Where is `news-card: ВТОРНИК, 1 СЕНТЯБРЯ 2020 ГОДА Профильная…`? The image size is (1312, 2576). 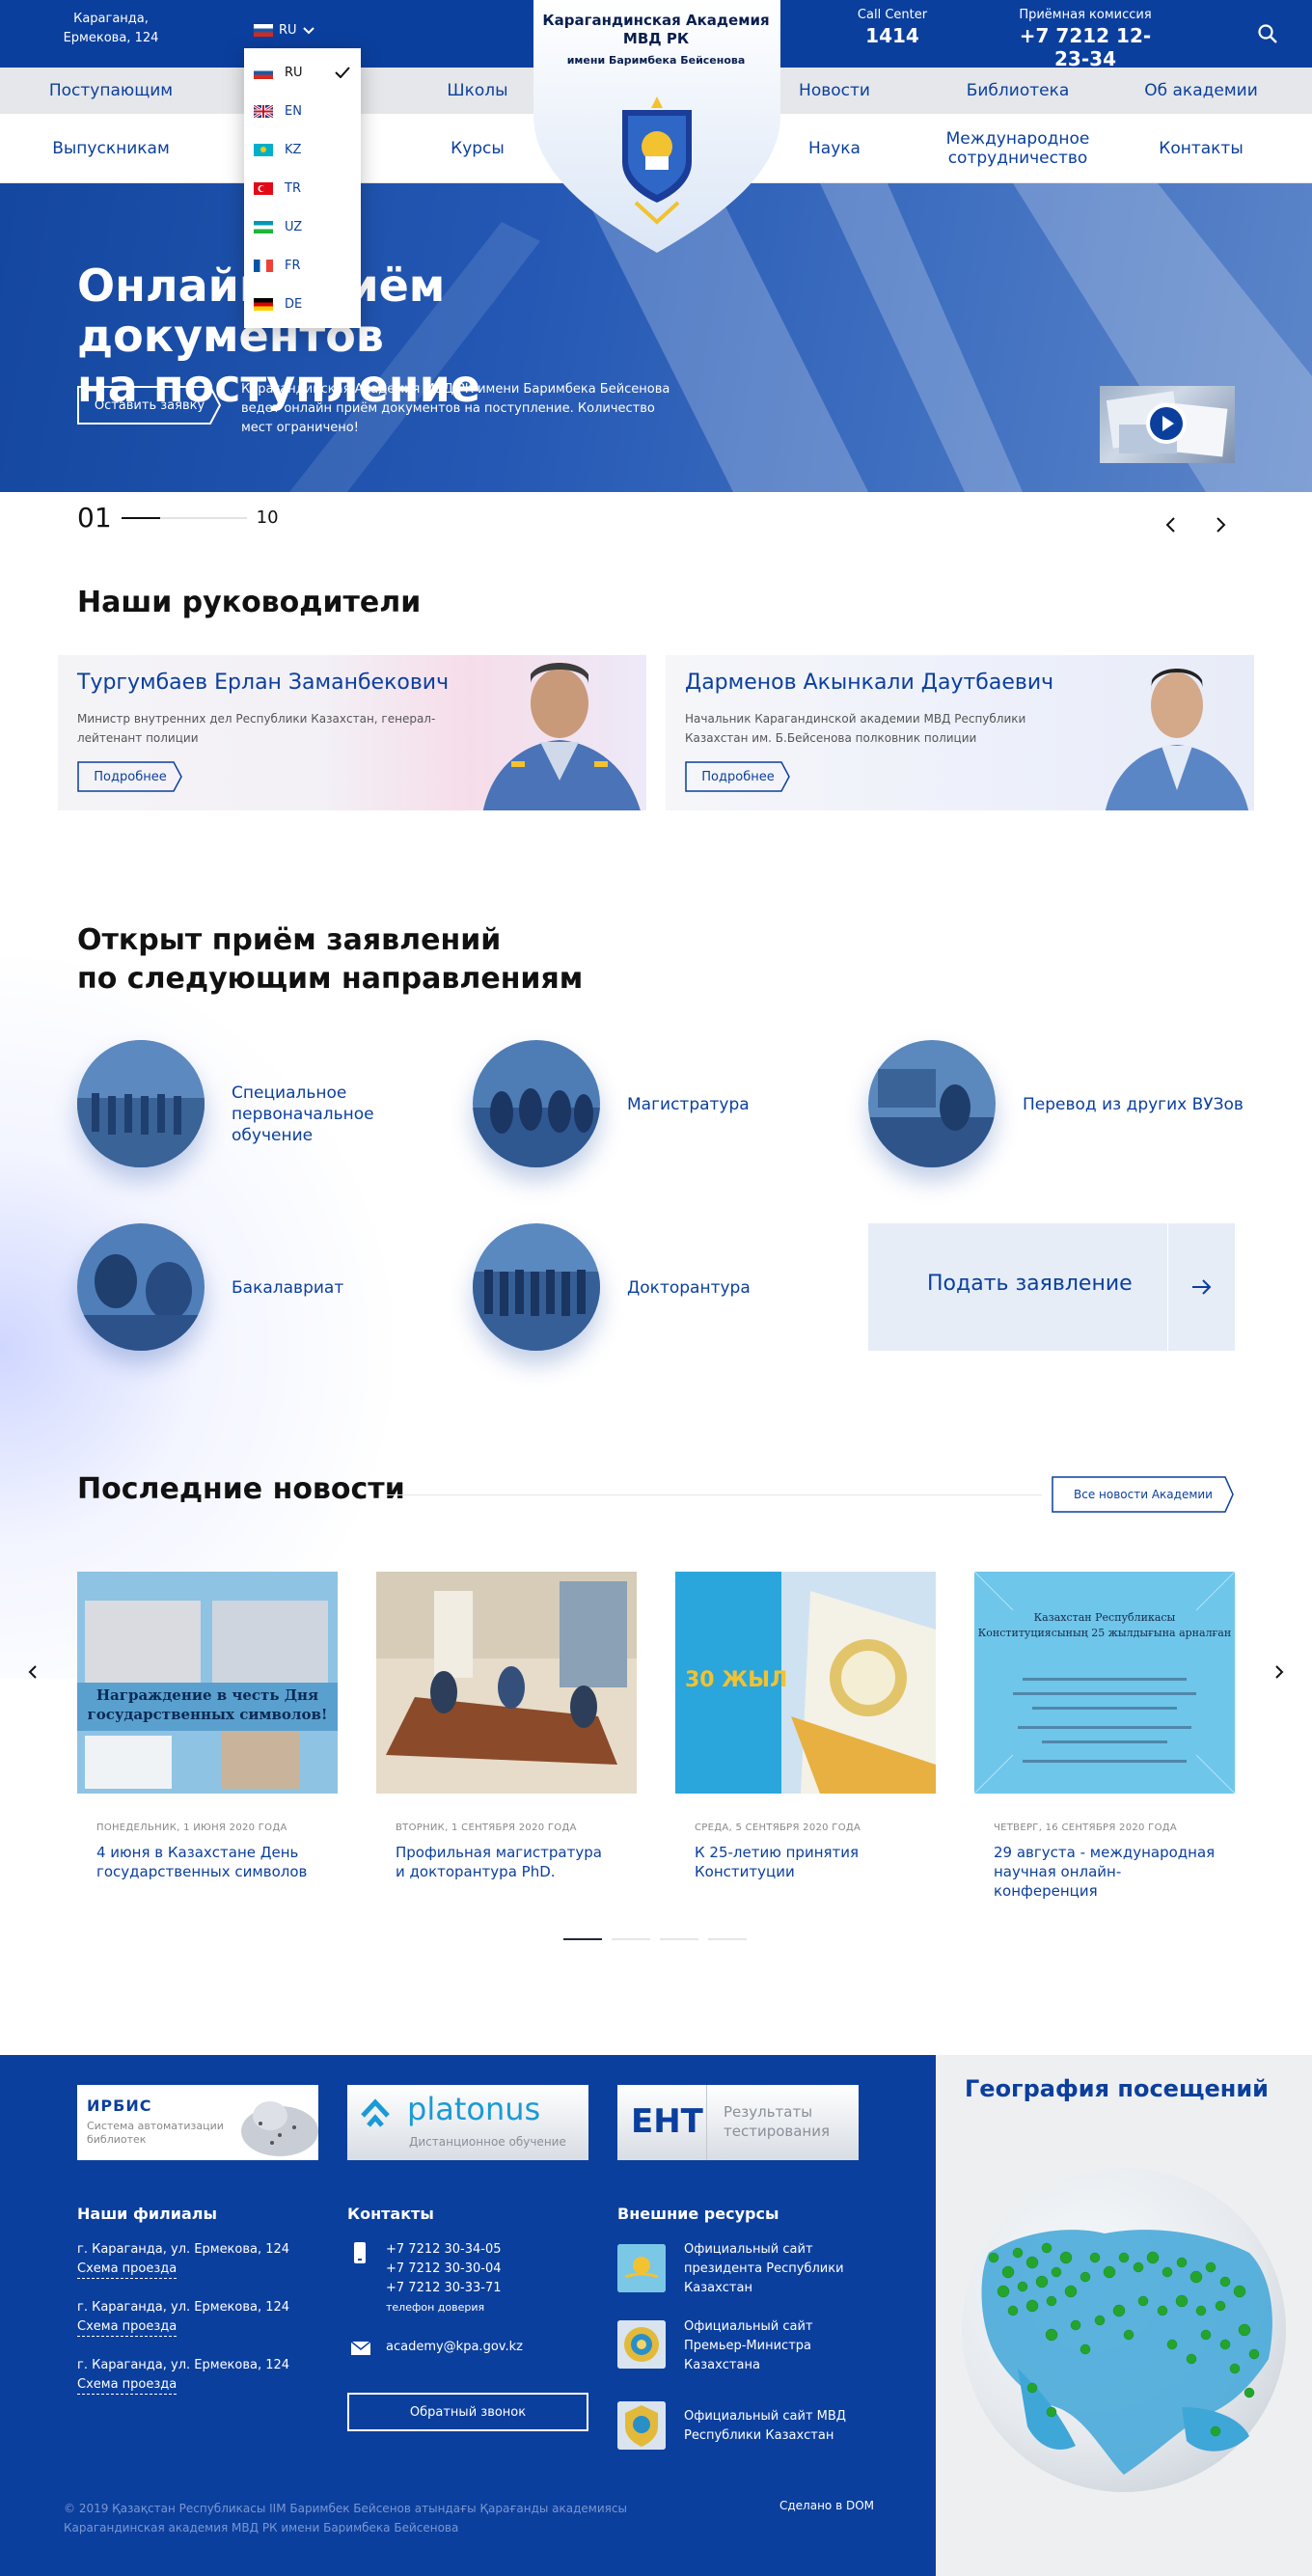
news-card: ВТОРНИК, 1 СЕНТЯБРЯ 2020 ГОДА Профильная… is located at coordinates (506, 1726).